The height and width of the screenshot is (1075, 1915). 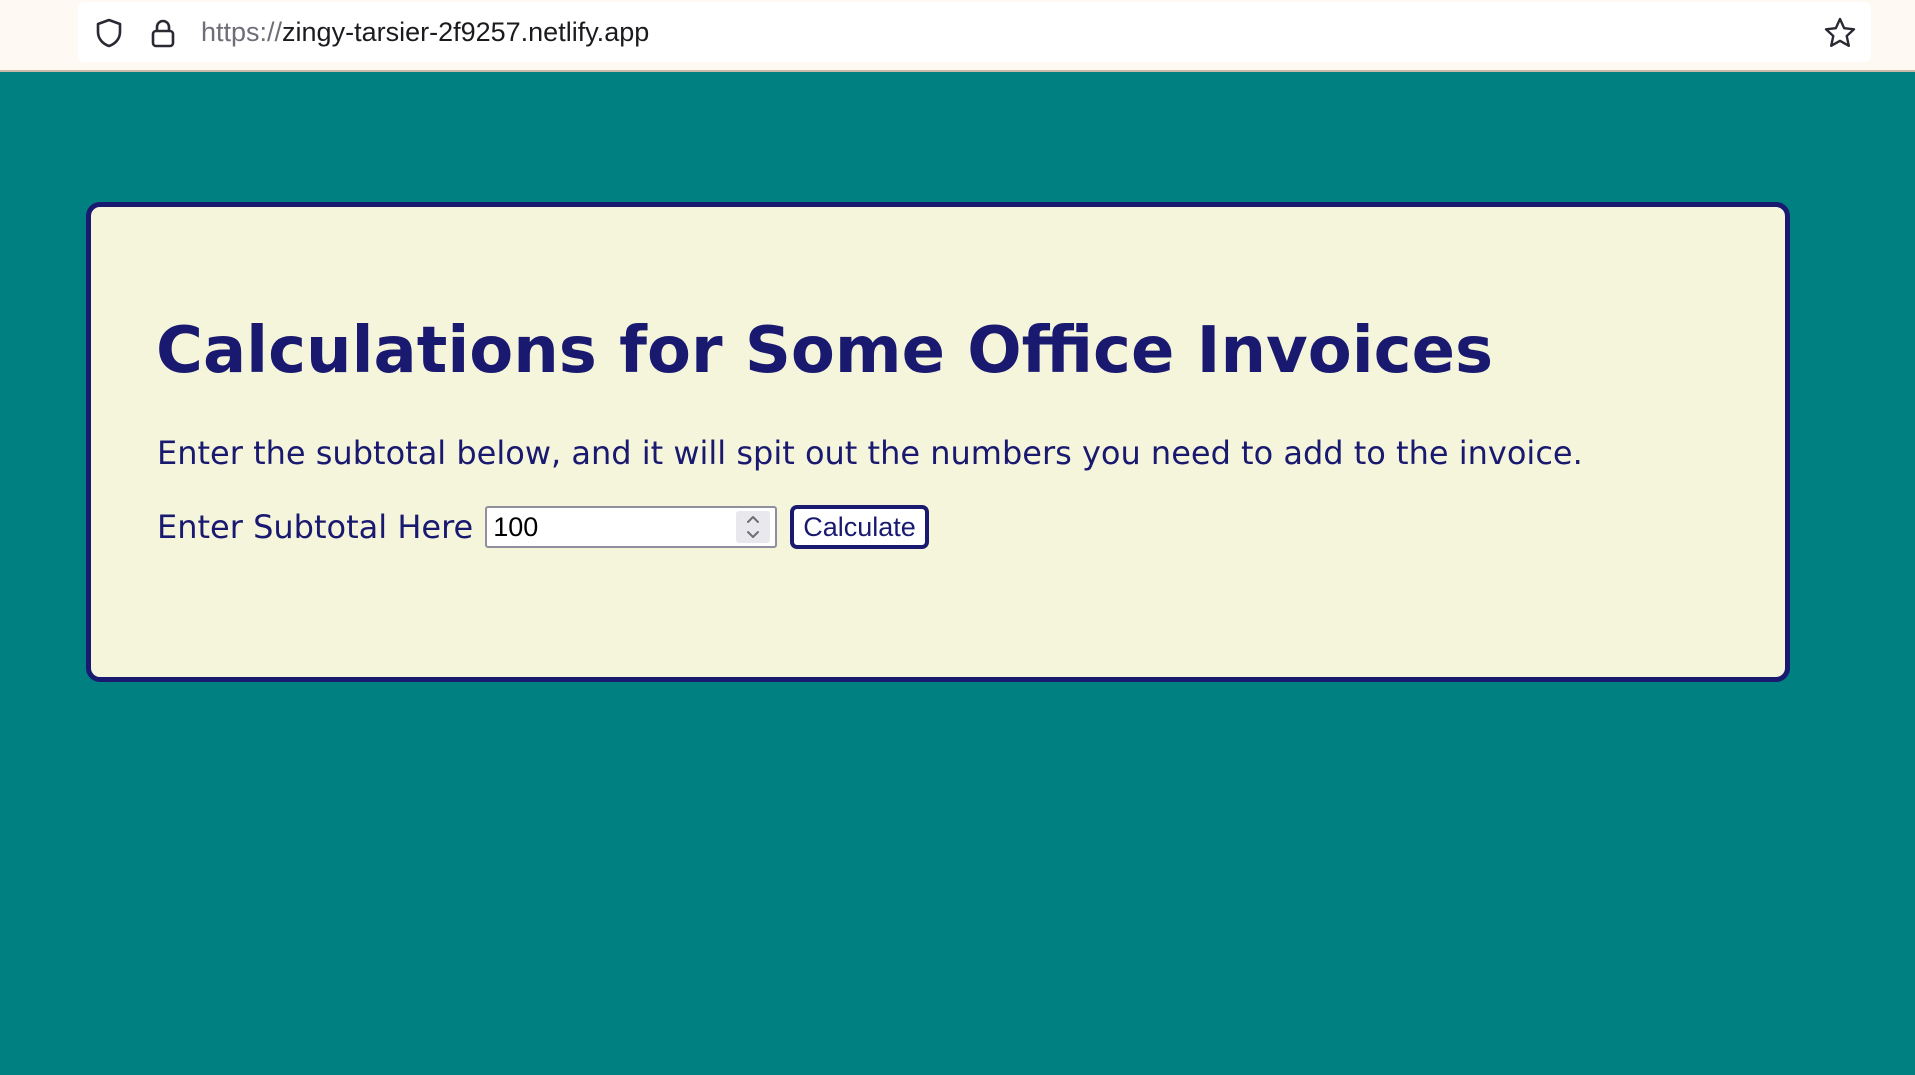 I want to click on url-scheme: https://, so click(x=242, y=32).